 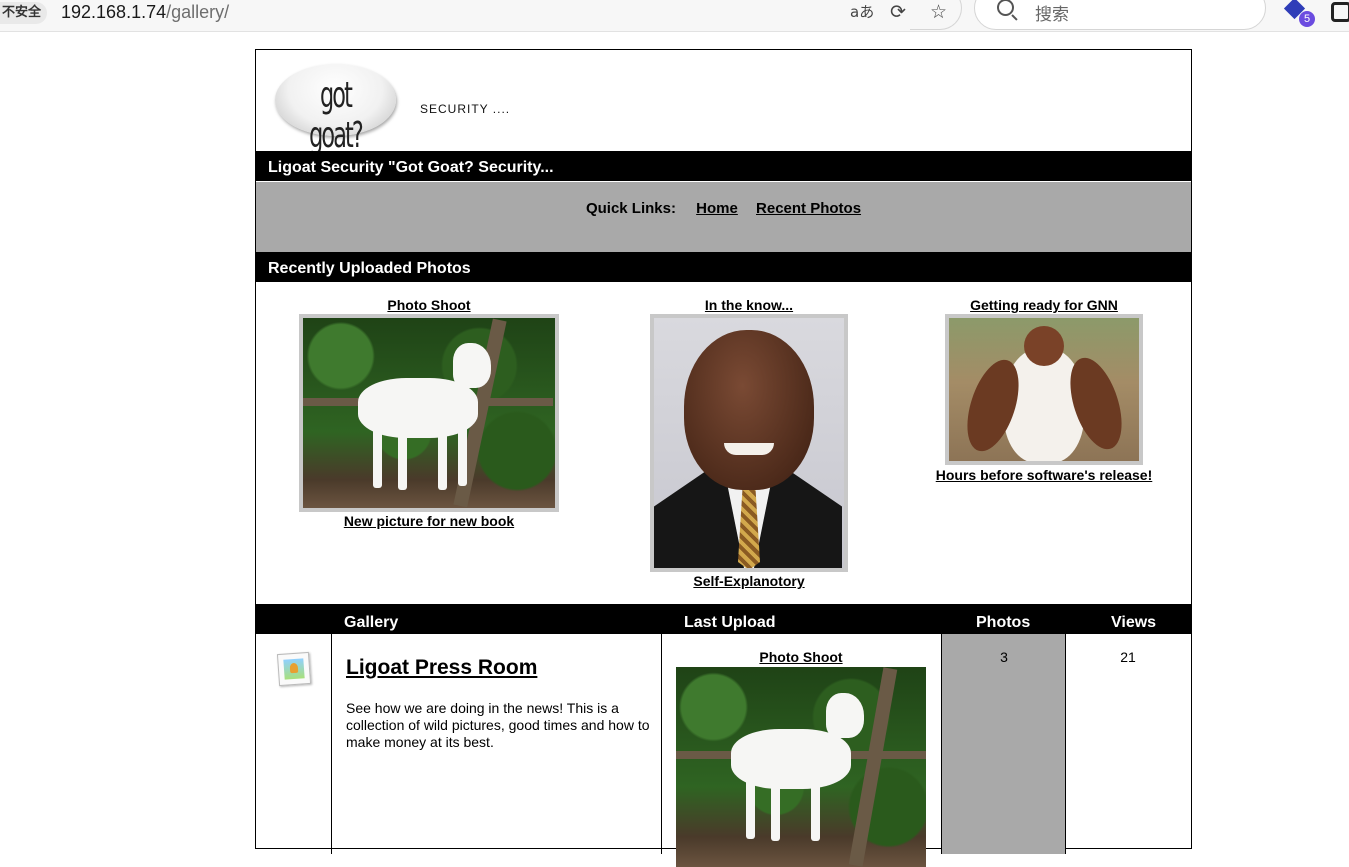 What do you see at coordinates (441, 668) in the screenshot?
I see `gallery-title-link: Ligoat Press Room` at bounding box center [441, 668].